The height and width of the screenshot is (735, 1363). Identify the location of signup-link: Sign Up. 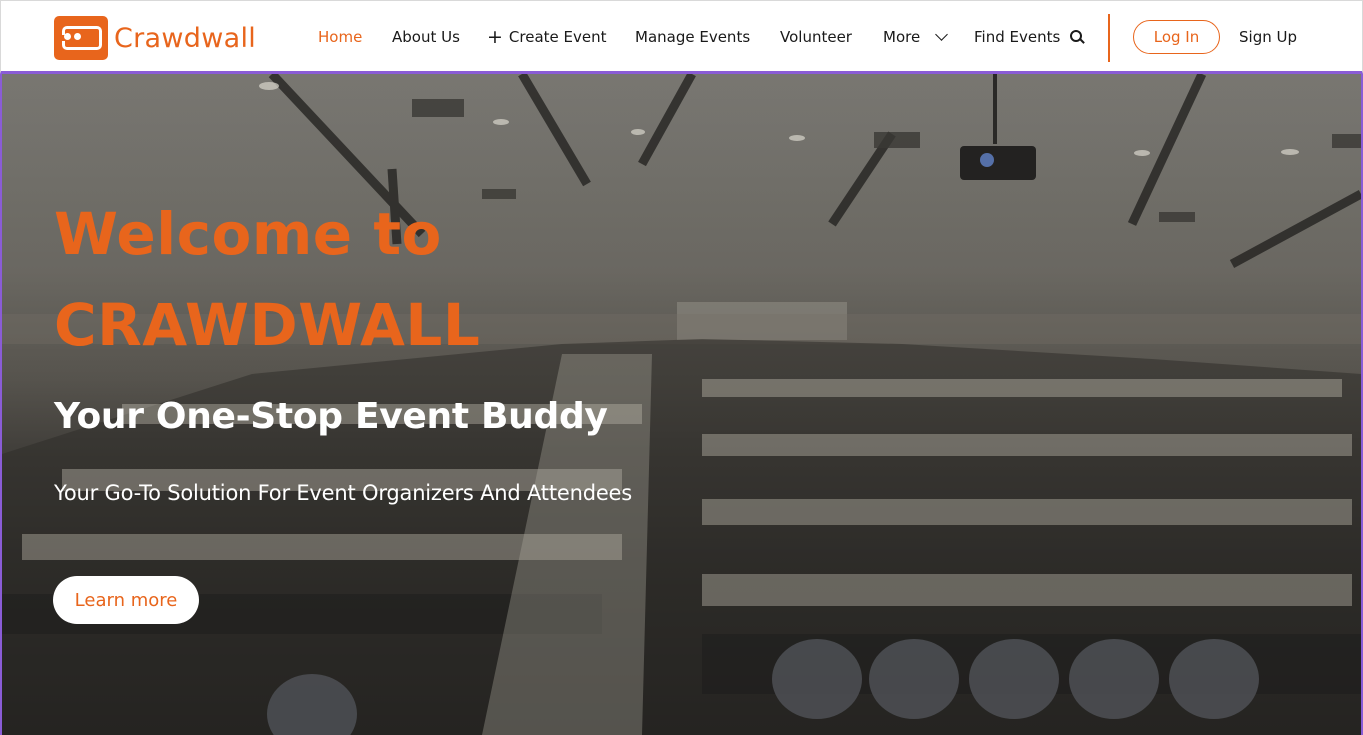
(1268, 37).